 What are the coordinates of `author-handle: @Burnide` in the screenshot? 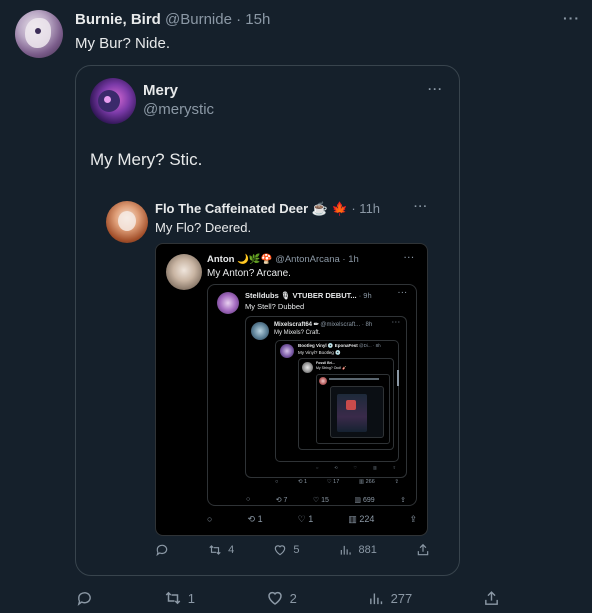 It's located at (198, 19).